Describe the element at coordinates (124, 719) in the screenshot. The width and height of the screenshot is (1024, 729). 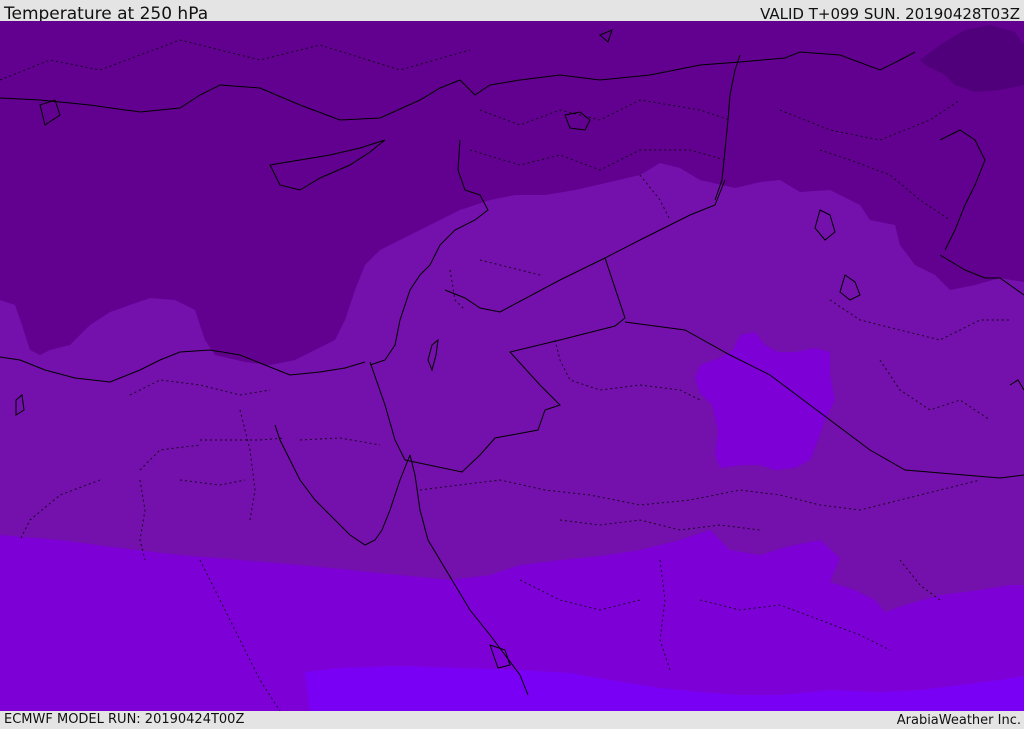
I see `model-run-label: ECMWF MODEL RUN: 20190424T00Z` at that location.